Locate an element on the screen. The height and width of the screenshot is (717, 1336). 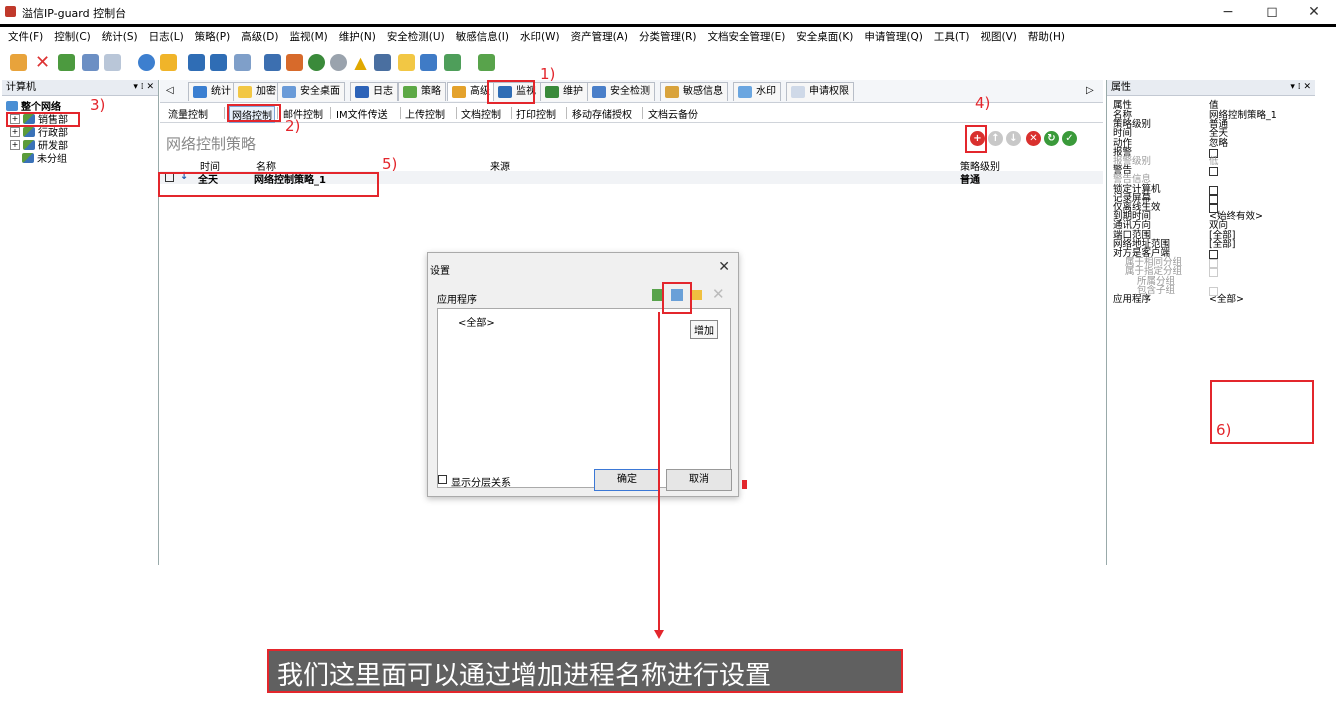
menu-item-8: 安全检测(U) is located at coordinates (416, 36).